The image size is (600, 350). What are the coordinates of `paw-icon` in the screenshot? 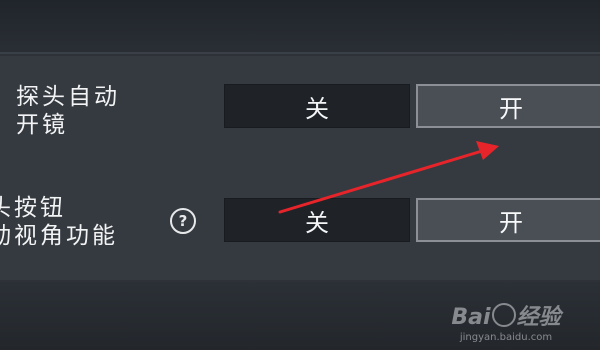 It's located at (503, 315).